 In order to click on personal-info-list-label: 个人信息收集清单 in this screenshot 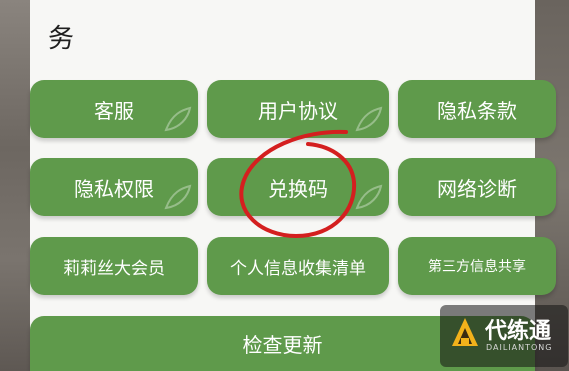, I will do `click(298, 268)`.